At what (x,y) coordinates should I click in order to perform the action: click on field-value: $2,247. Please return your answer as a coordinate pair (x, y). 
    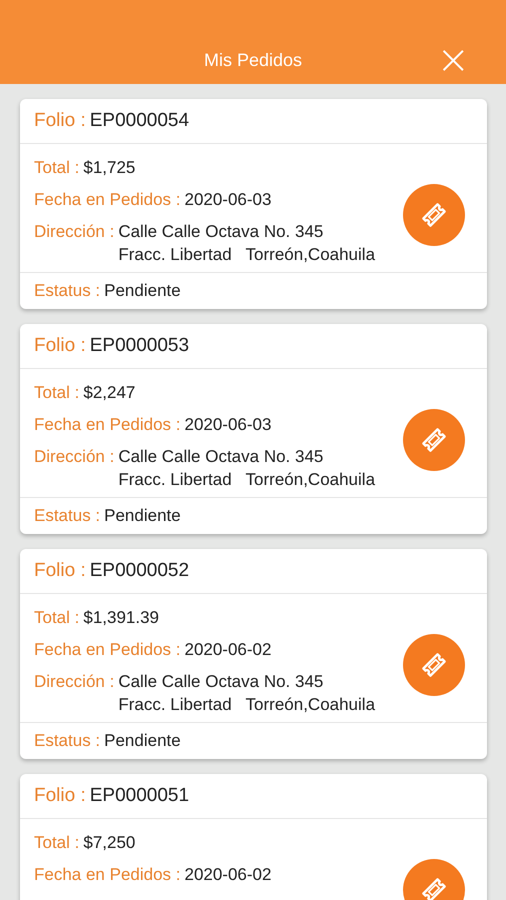
    Looking at the image, I should click on (109, 393).